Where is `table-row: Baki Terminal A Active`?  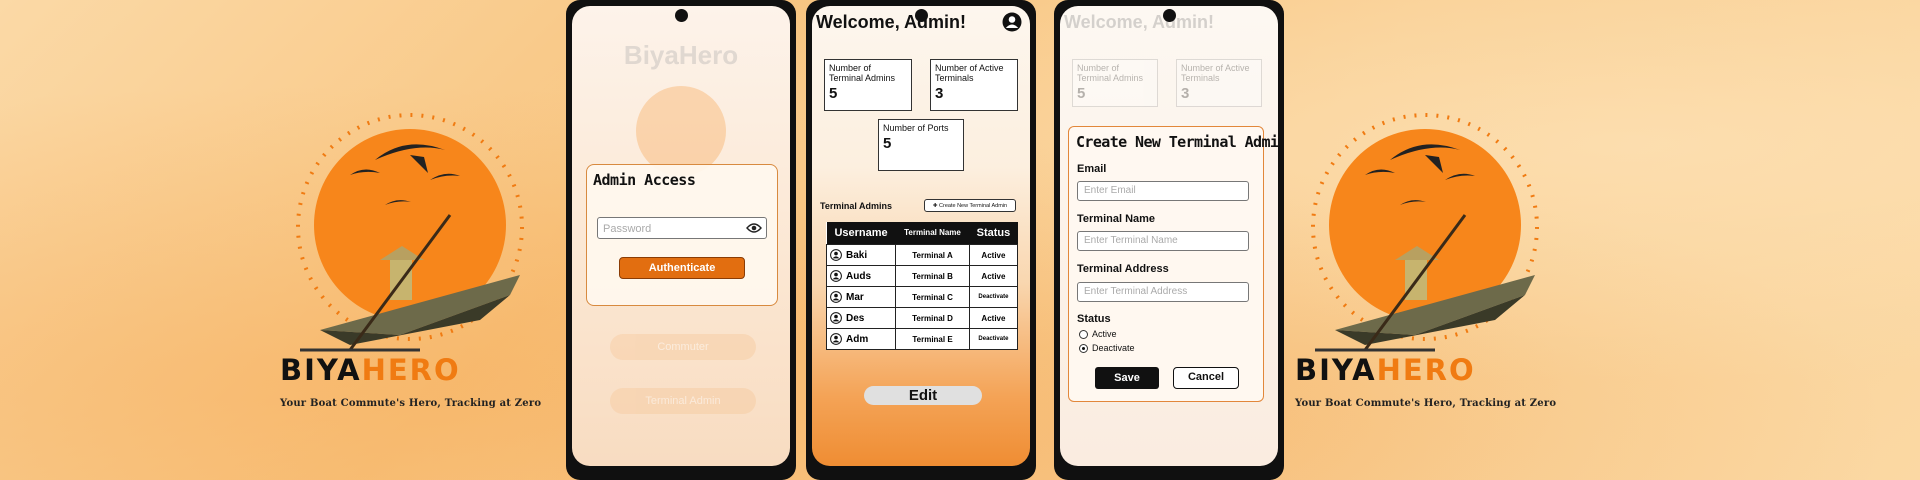
table-row: Baki Terminal A Active is located at coordinates (922, 255).